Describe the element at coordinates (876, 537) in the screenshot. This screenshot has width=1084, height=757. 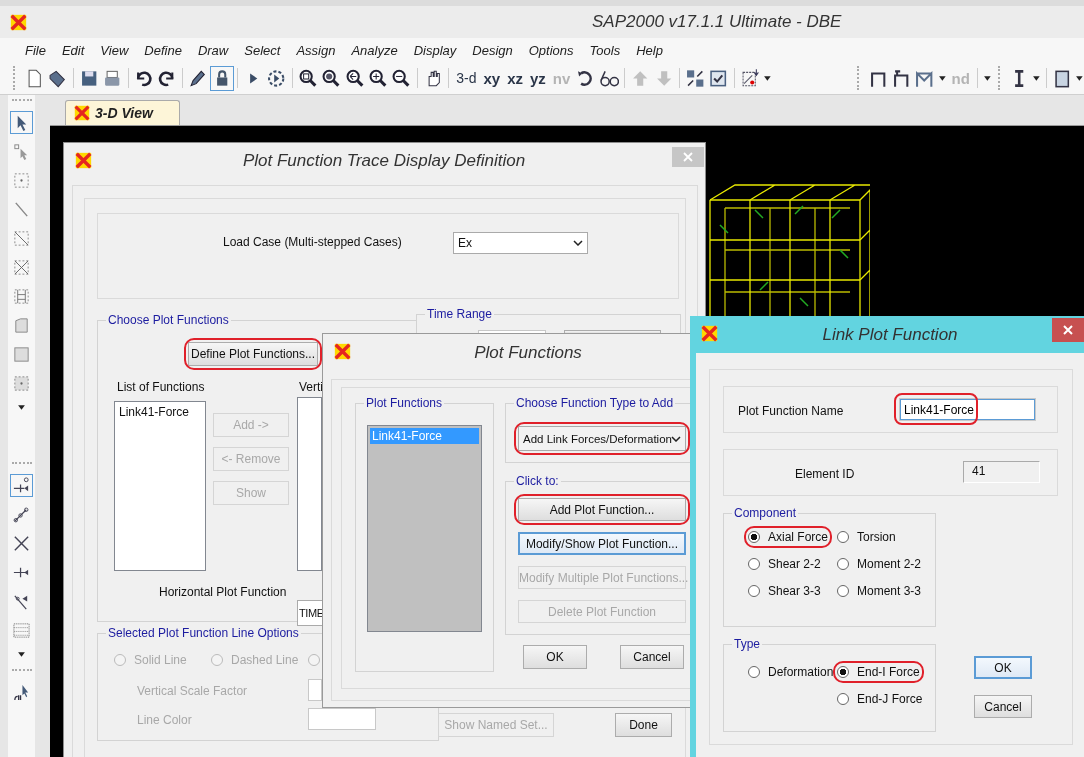
I see `radio-label: Torsion` at that location.